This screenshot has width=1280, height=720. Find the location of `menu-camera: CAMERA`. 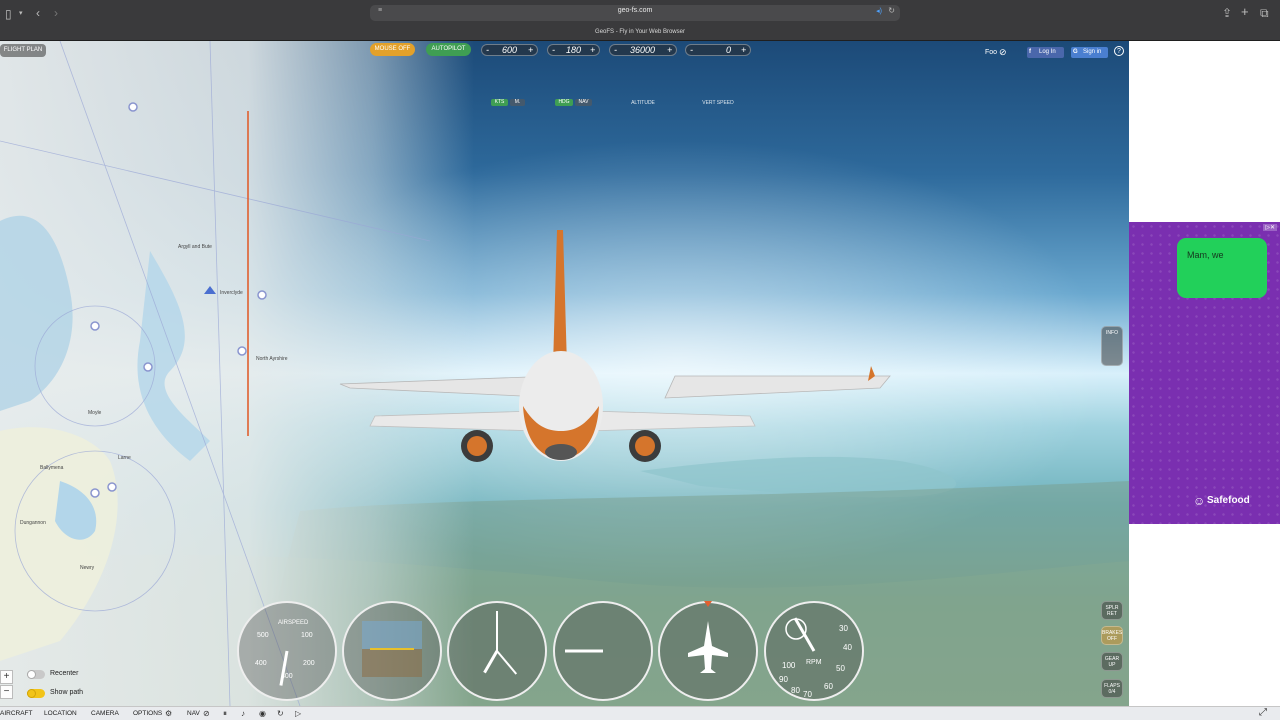

menu-camera: CAMERA is located at coordinates (105, 714).